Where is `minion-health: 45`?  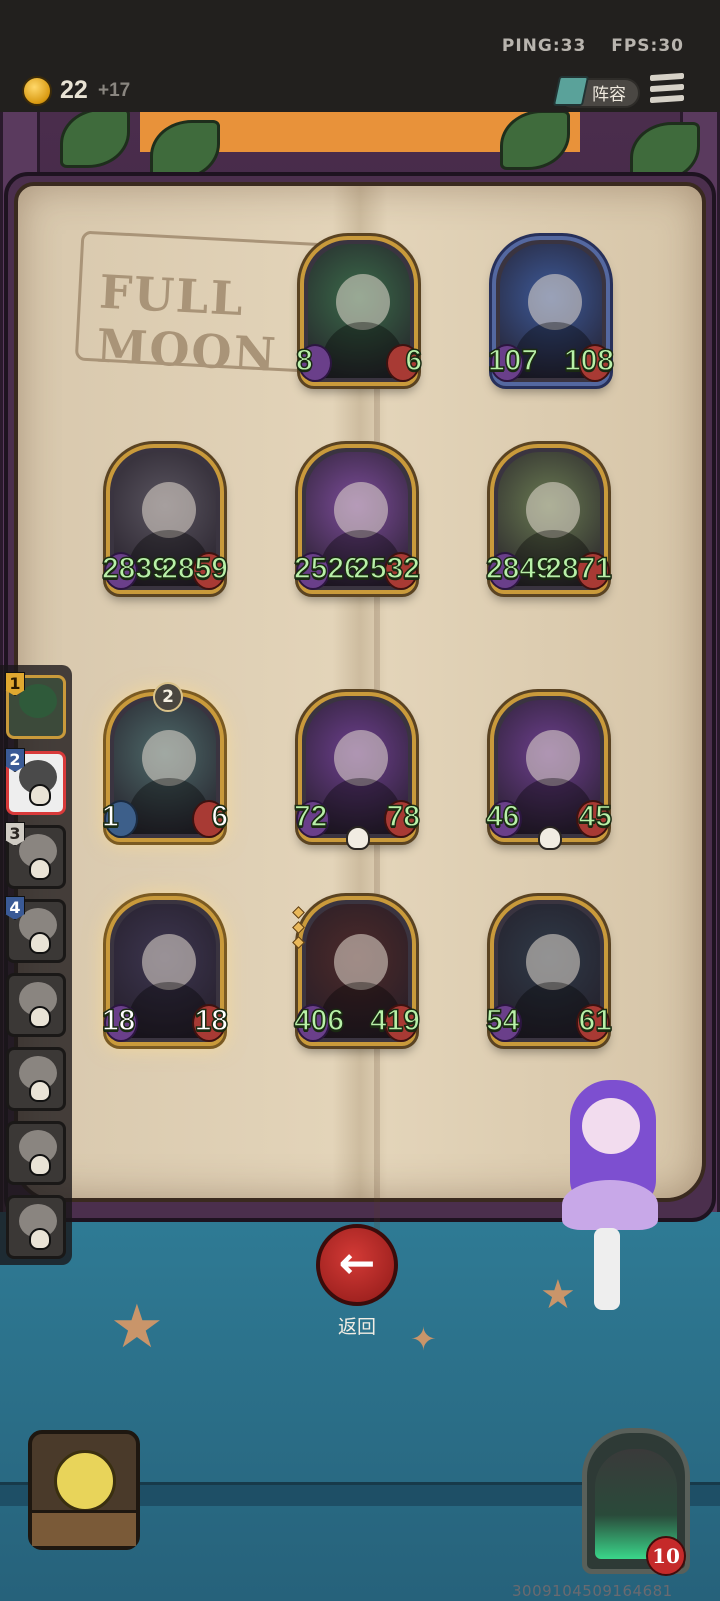 minion-health: 45 is located at coordinates (595, 816).